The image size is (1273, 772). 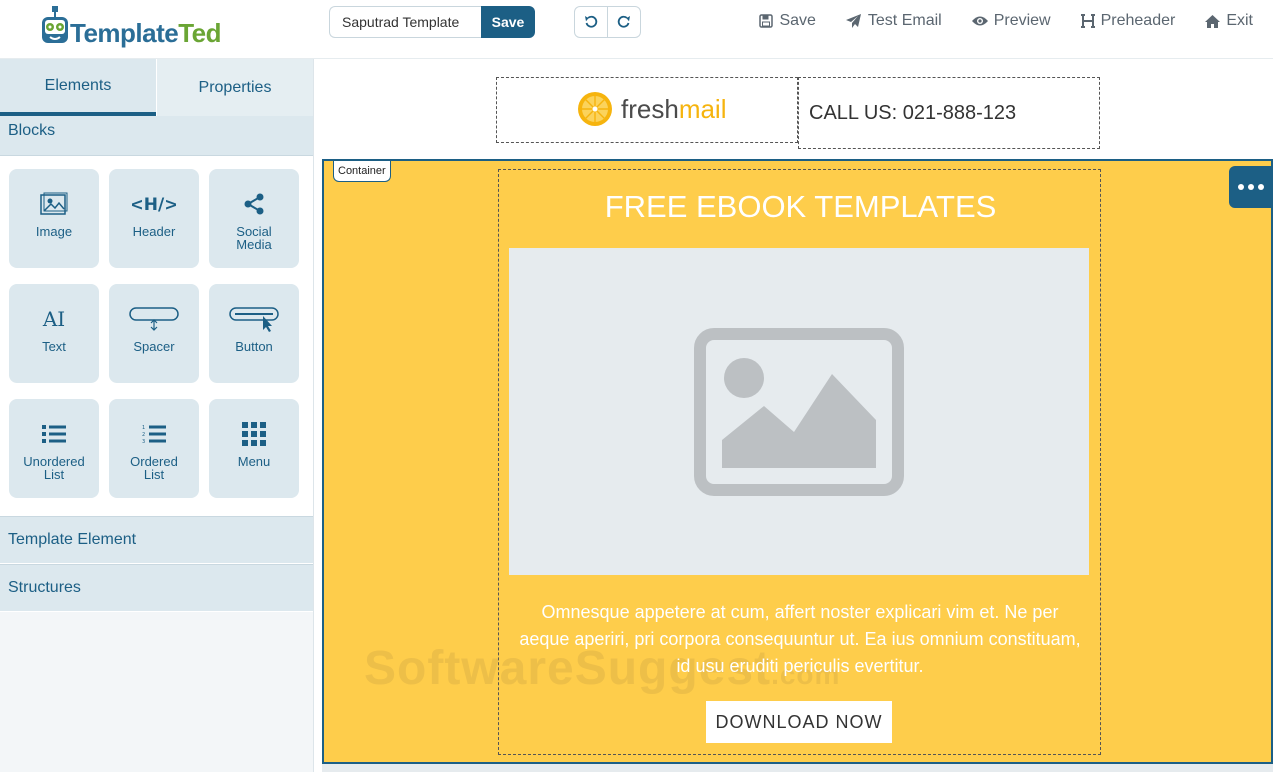 What do you see at coordinates (799, 722) in the screenshot?
I see `download-now-button: DOWNLOAD NOW` at bounding box center [799, 722].